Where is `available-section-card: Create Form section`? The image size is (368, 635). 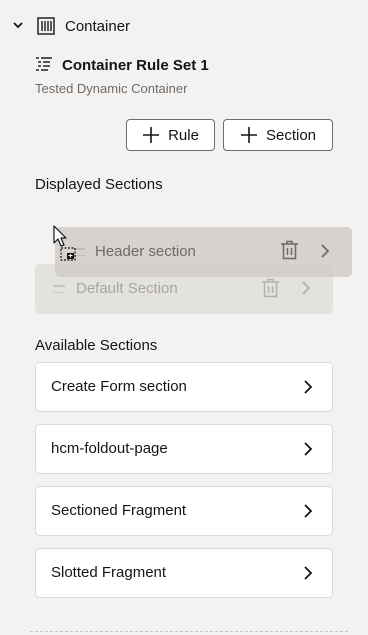
available-section-card: Create Form section is located at coordinates (184, 387).